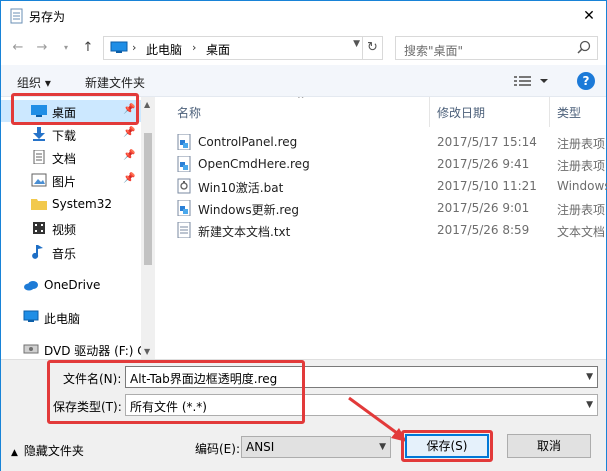 The width and height of the screenshot is (607, 471). I want to click on sort-ascending-icon: ^, so click(301, 101).